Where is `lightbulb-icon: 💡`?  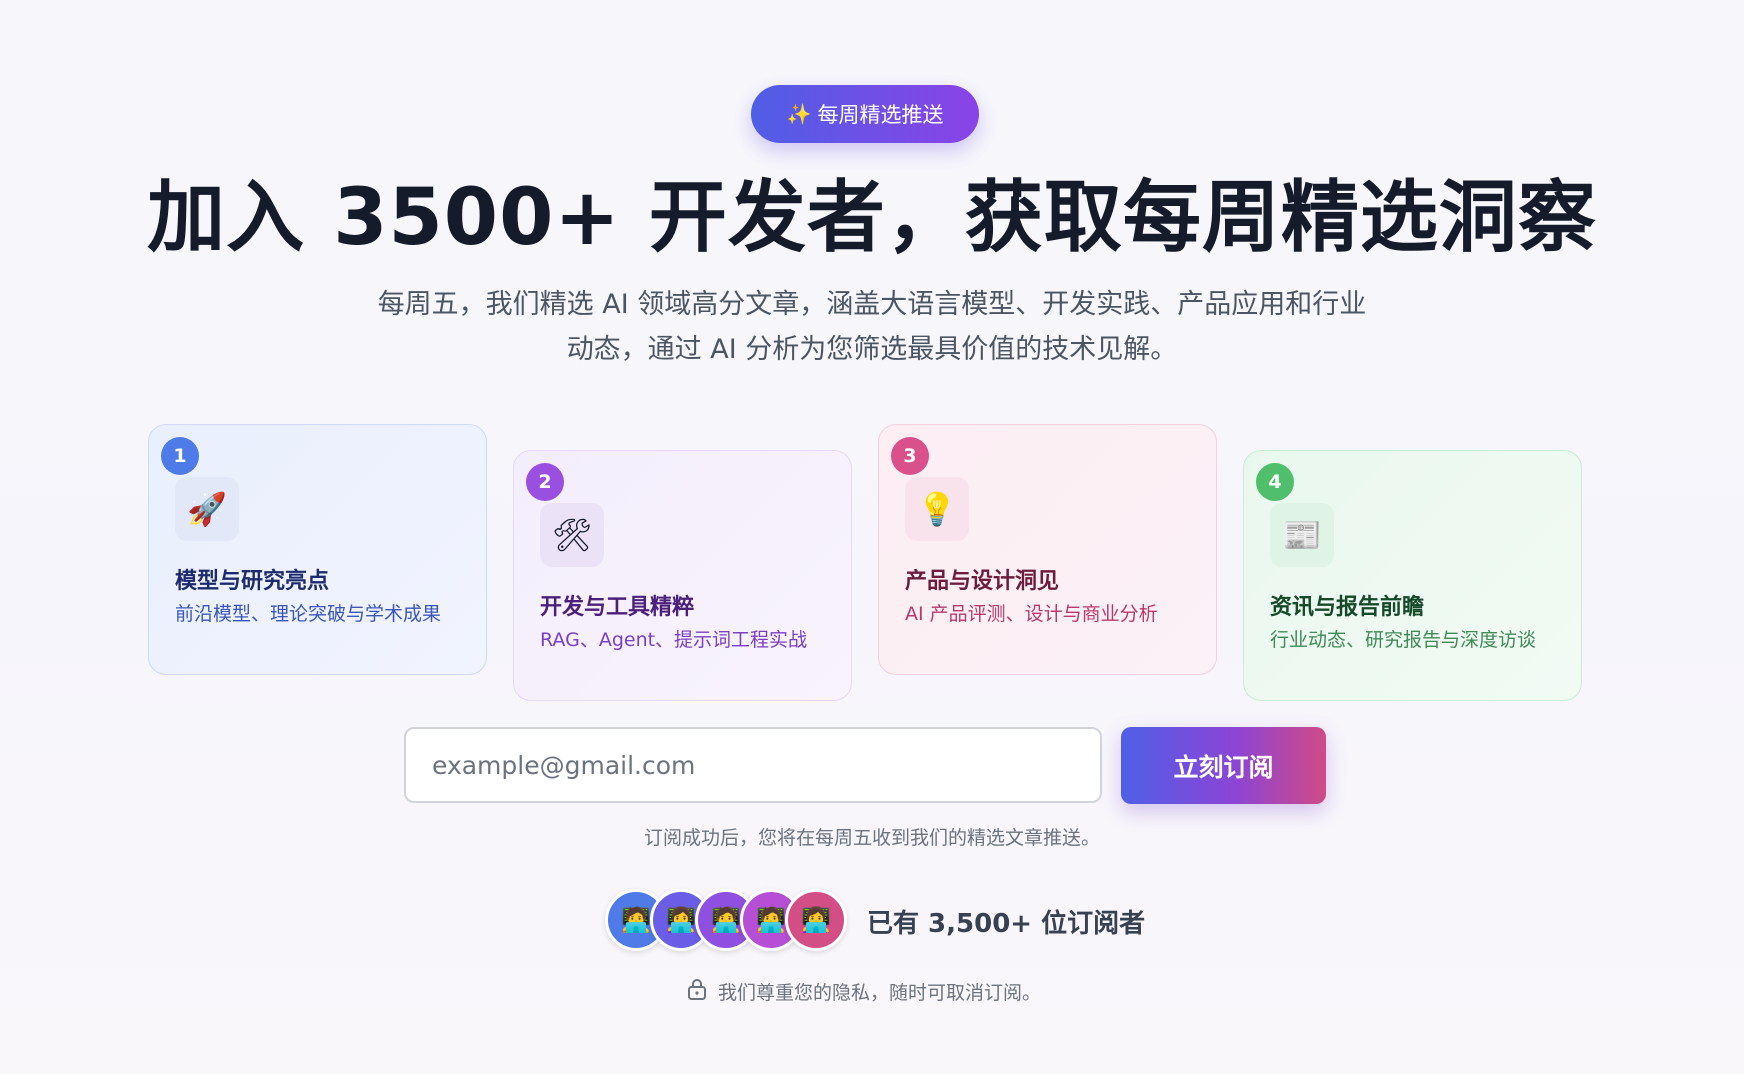
lightbulb-icon: 💡 is located at coordinates (937, 509).